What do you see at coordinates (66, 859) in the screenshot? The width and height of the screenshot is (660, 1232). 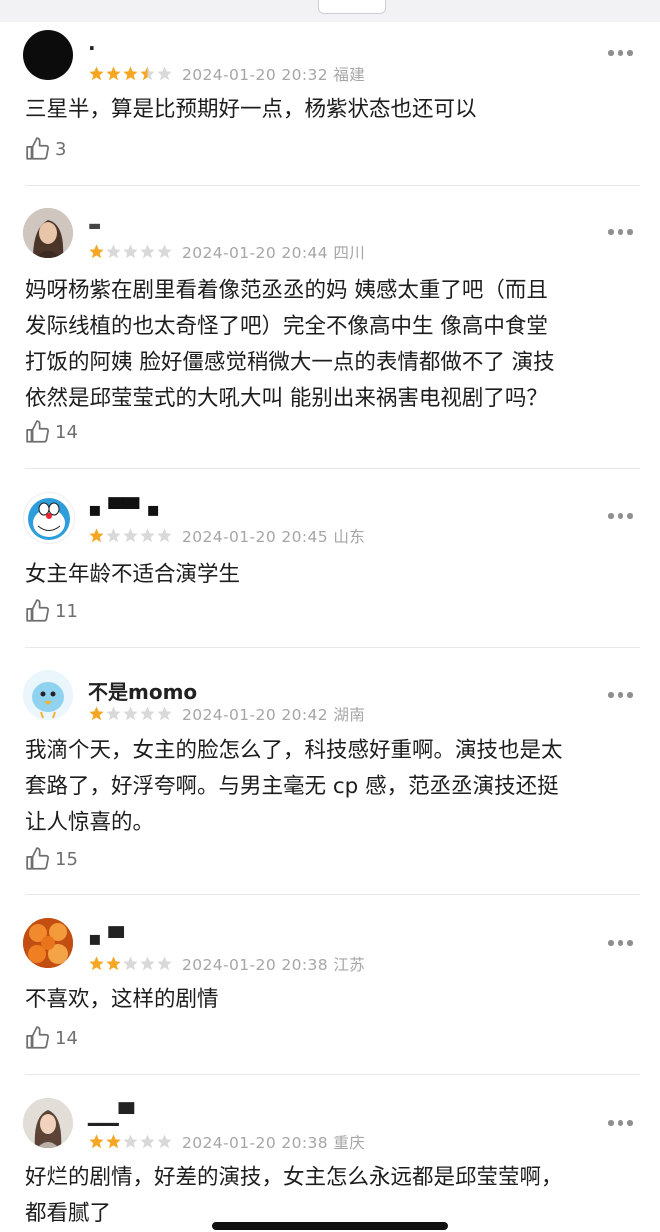 I see `like-count: 15` at bounding box center [66, 859].